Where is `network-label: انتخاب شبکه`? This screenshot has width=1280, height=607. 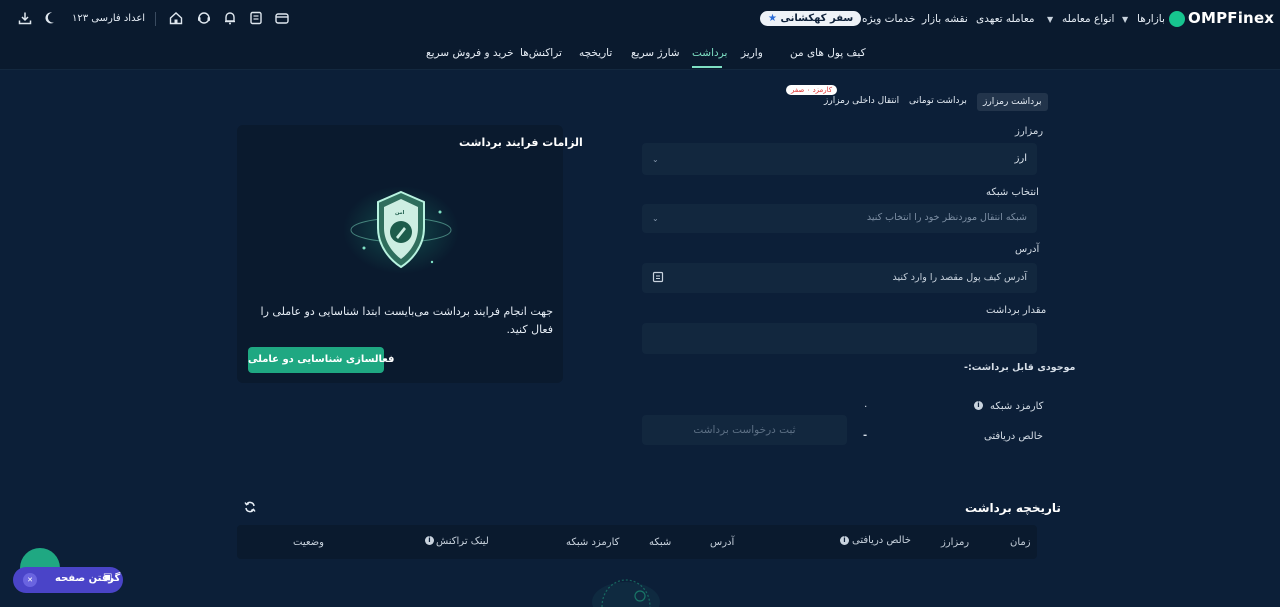 network-label: انتخاب شبکه is located at coordinates (1012, 192).